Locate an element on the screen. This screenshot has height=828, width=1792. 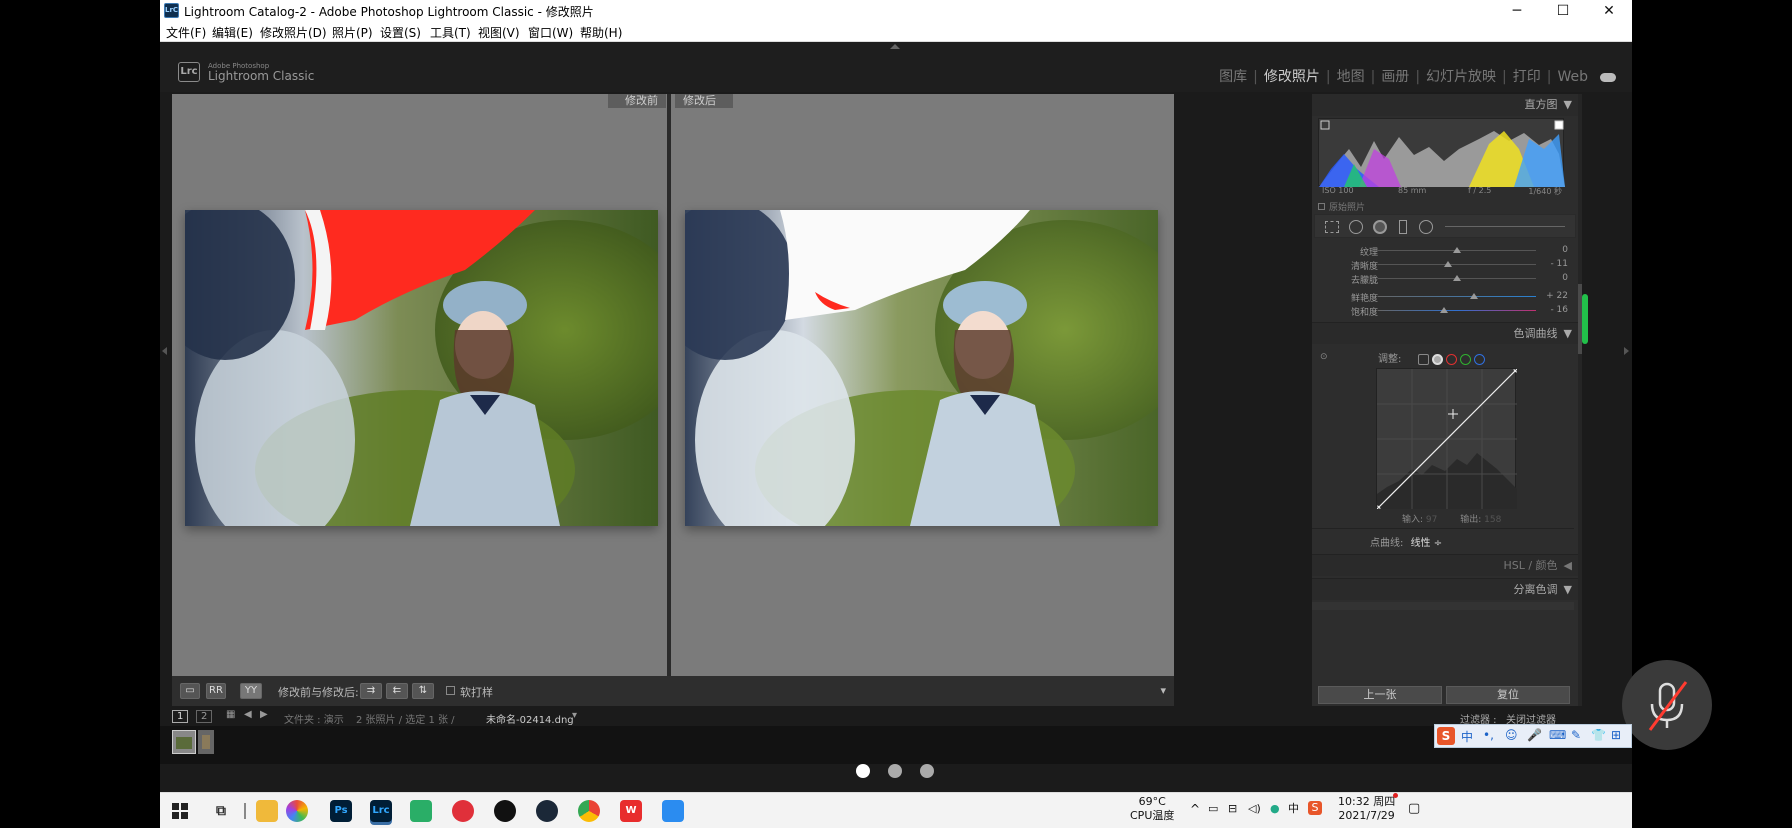
hsl-header: HSL / 颜色 ◀ is located at coordinates (1447, 565).